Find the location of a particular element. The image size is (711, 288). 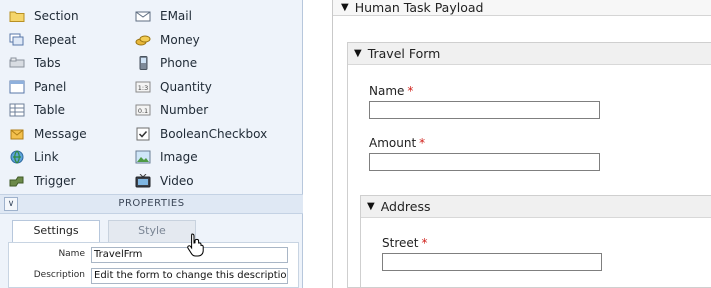

payload-title: Human Task Payload is located at coordinates (419, 7).